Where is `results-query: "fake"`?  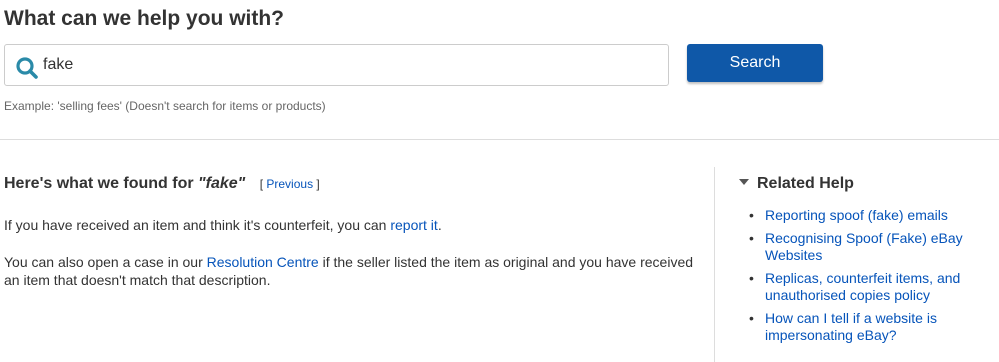
results-query: "fake" is located at coordinates (222, 183).